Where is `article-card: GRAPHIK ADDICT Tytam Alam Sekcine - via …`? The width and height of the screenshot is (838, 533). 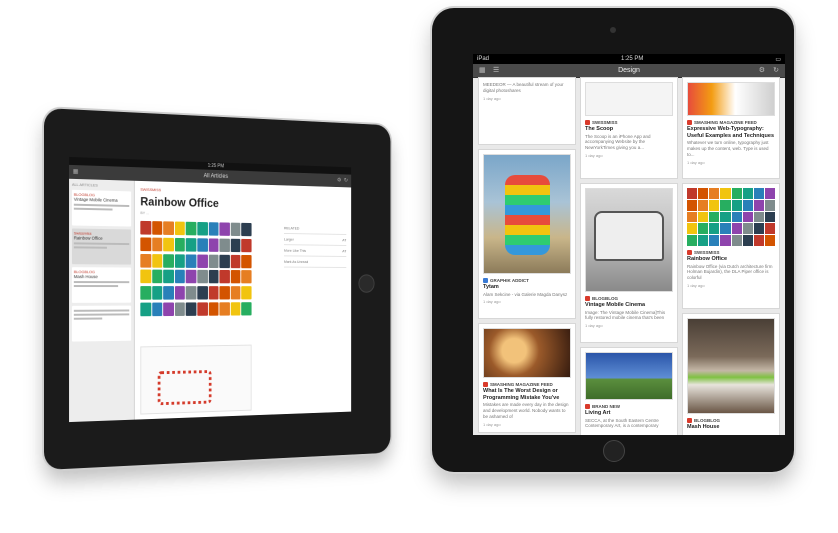
article-card: GRAPHIK ADDICT Tytam Alam Sekcine - via … is located at coordinates (527, 234).